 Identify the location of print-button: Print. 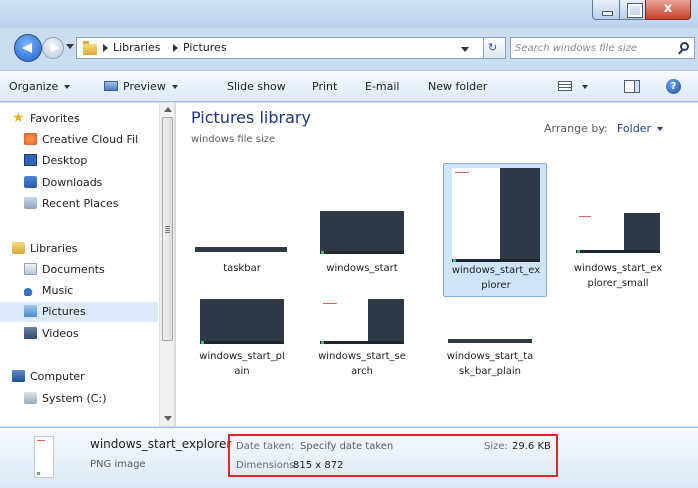
(324, 86).